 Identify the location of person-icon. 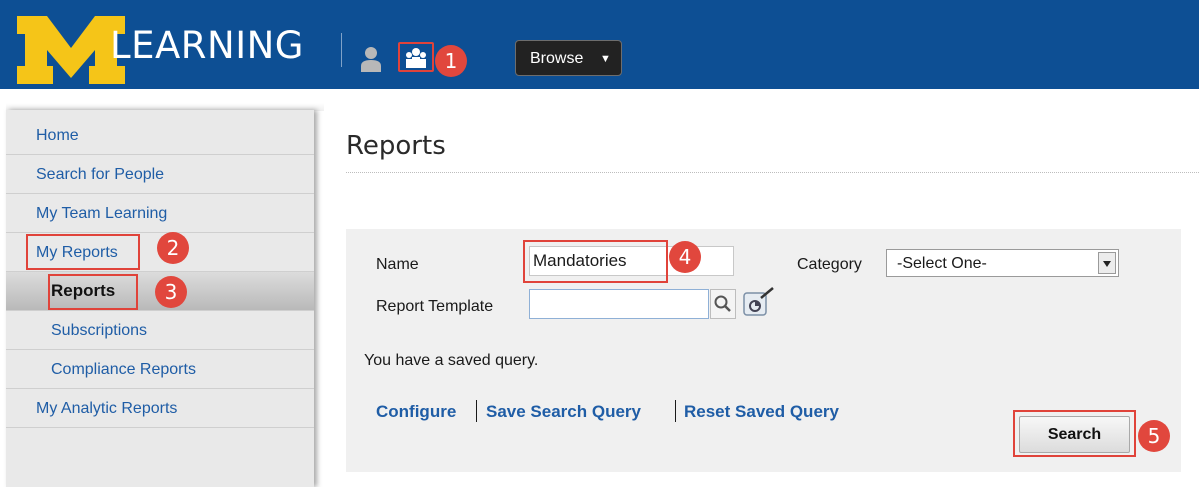
(371, 59).